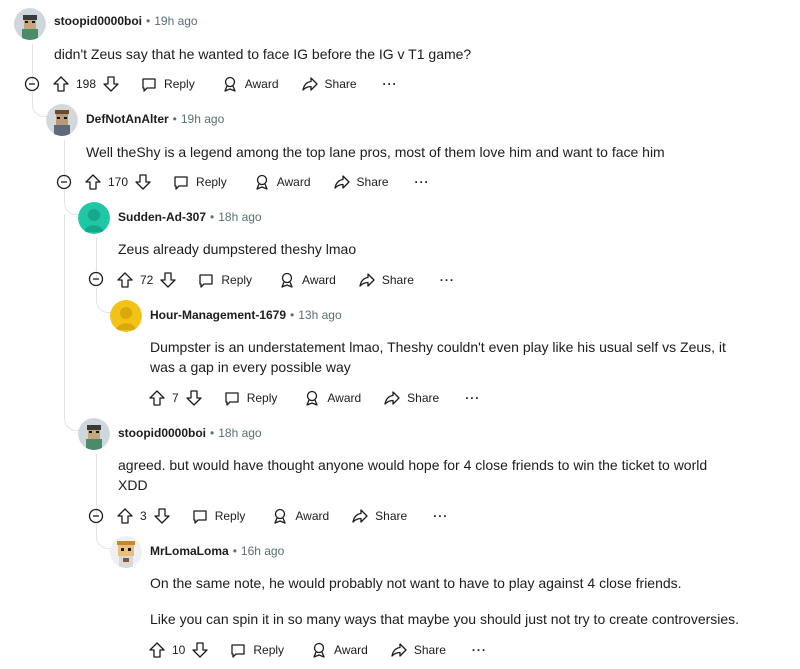 The image size is (800, 669). Describe the element at coordinates (96, 485) in the screenshot. I see `thread-line` at that location.